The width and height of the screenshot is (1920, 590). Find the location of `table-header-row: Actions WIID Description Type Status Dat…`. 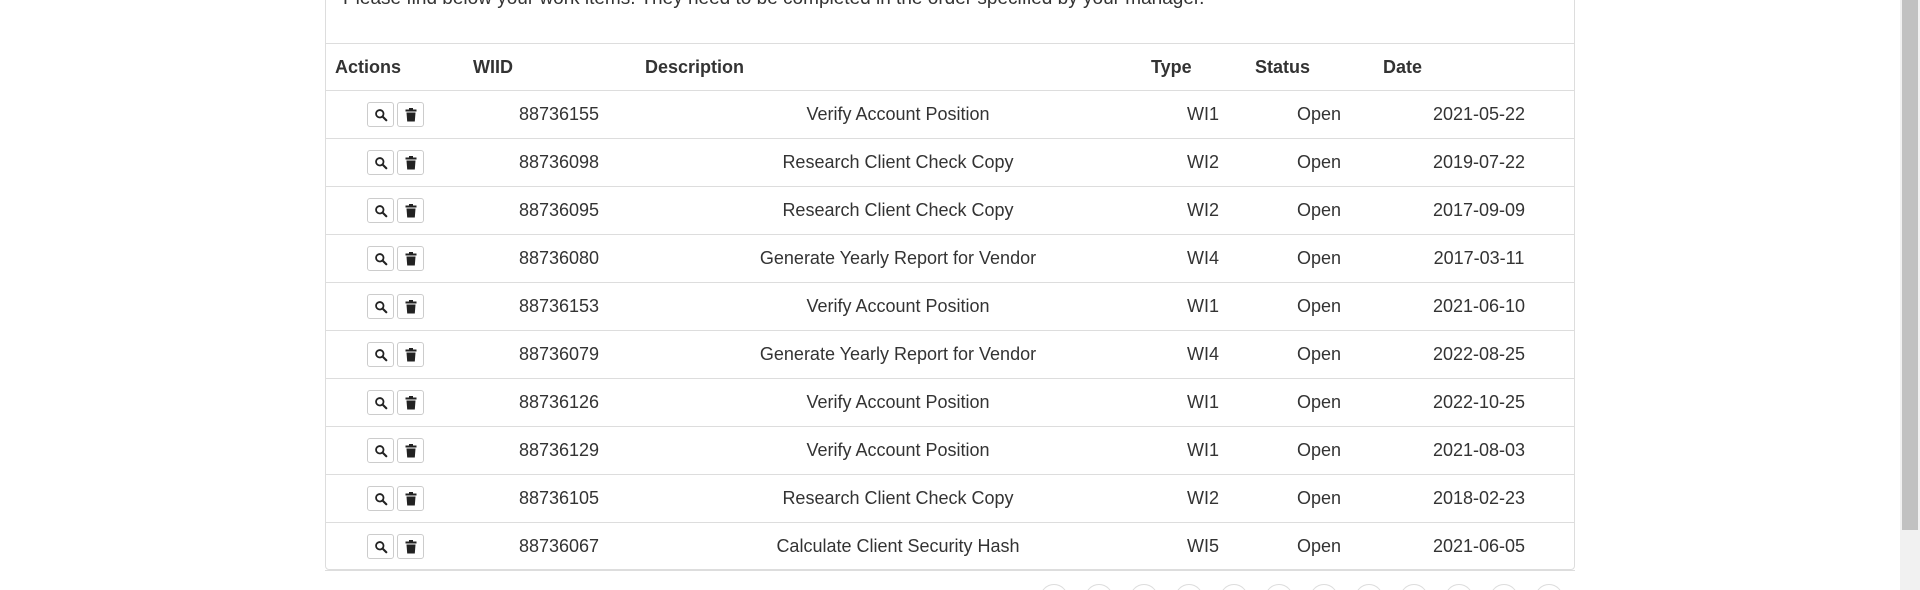

table-header-row: Actions WIID Description Type Status Dat… is located at coordinates (950, 67).